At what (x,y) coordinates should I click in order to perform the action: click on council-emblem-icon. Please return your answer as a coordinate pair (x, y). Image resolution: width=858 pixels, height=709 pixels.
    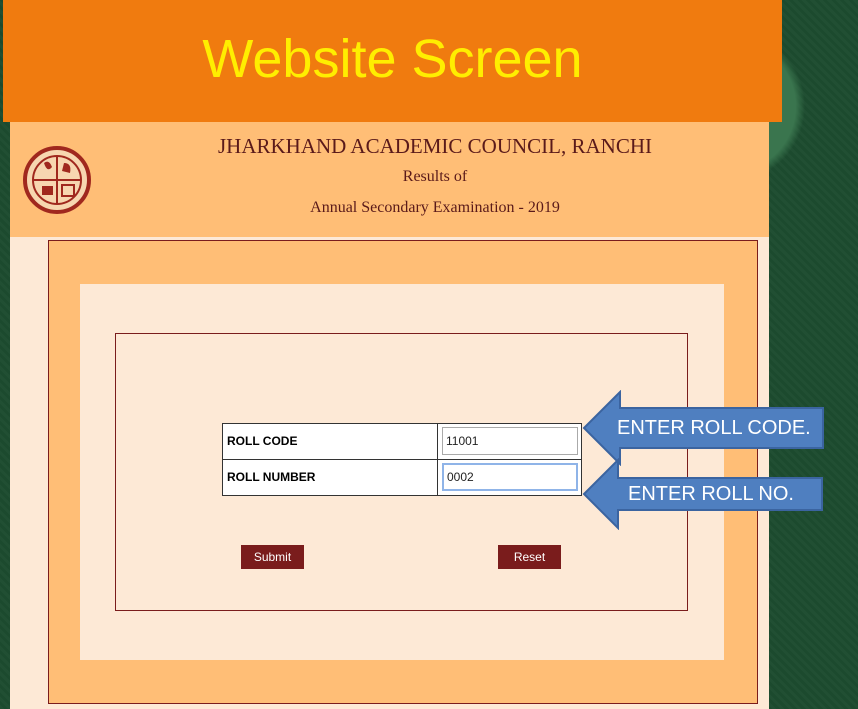
    Looking at the image, I should click on (57, 180).